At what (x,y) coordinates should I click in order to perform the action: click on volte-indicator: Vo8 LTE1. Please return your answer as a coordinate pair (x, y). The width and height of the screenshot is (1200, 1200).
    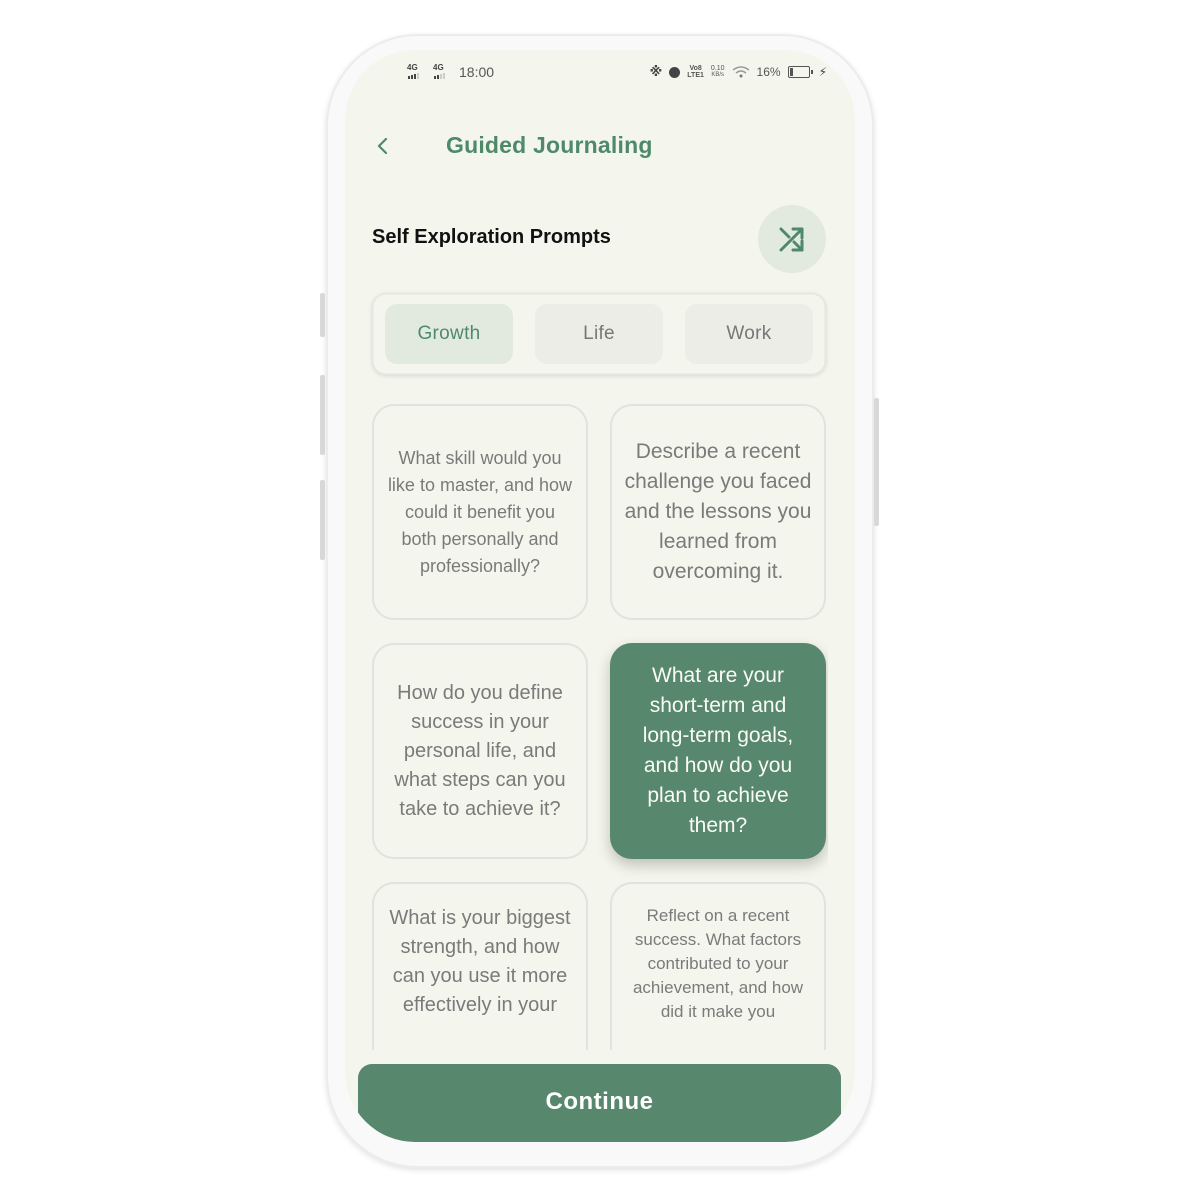
    Looking at the image, I should click on (695, 72).